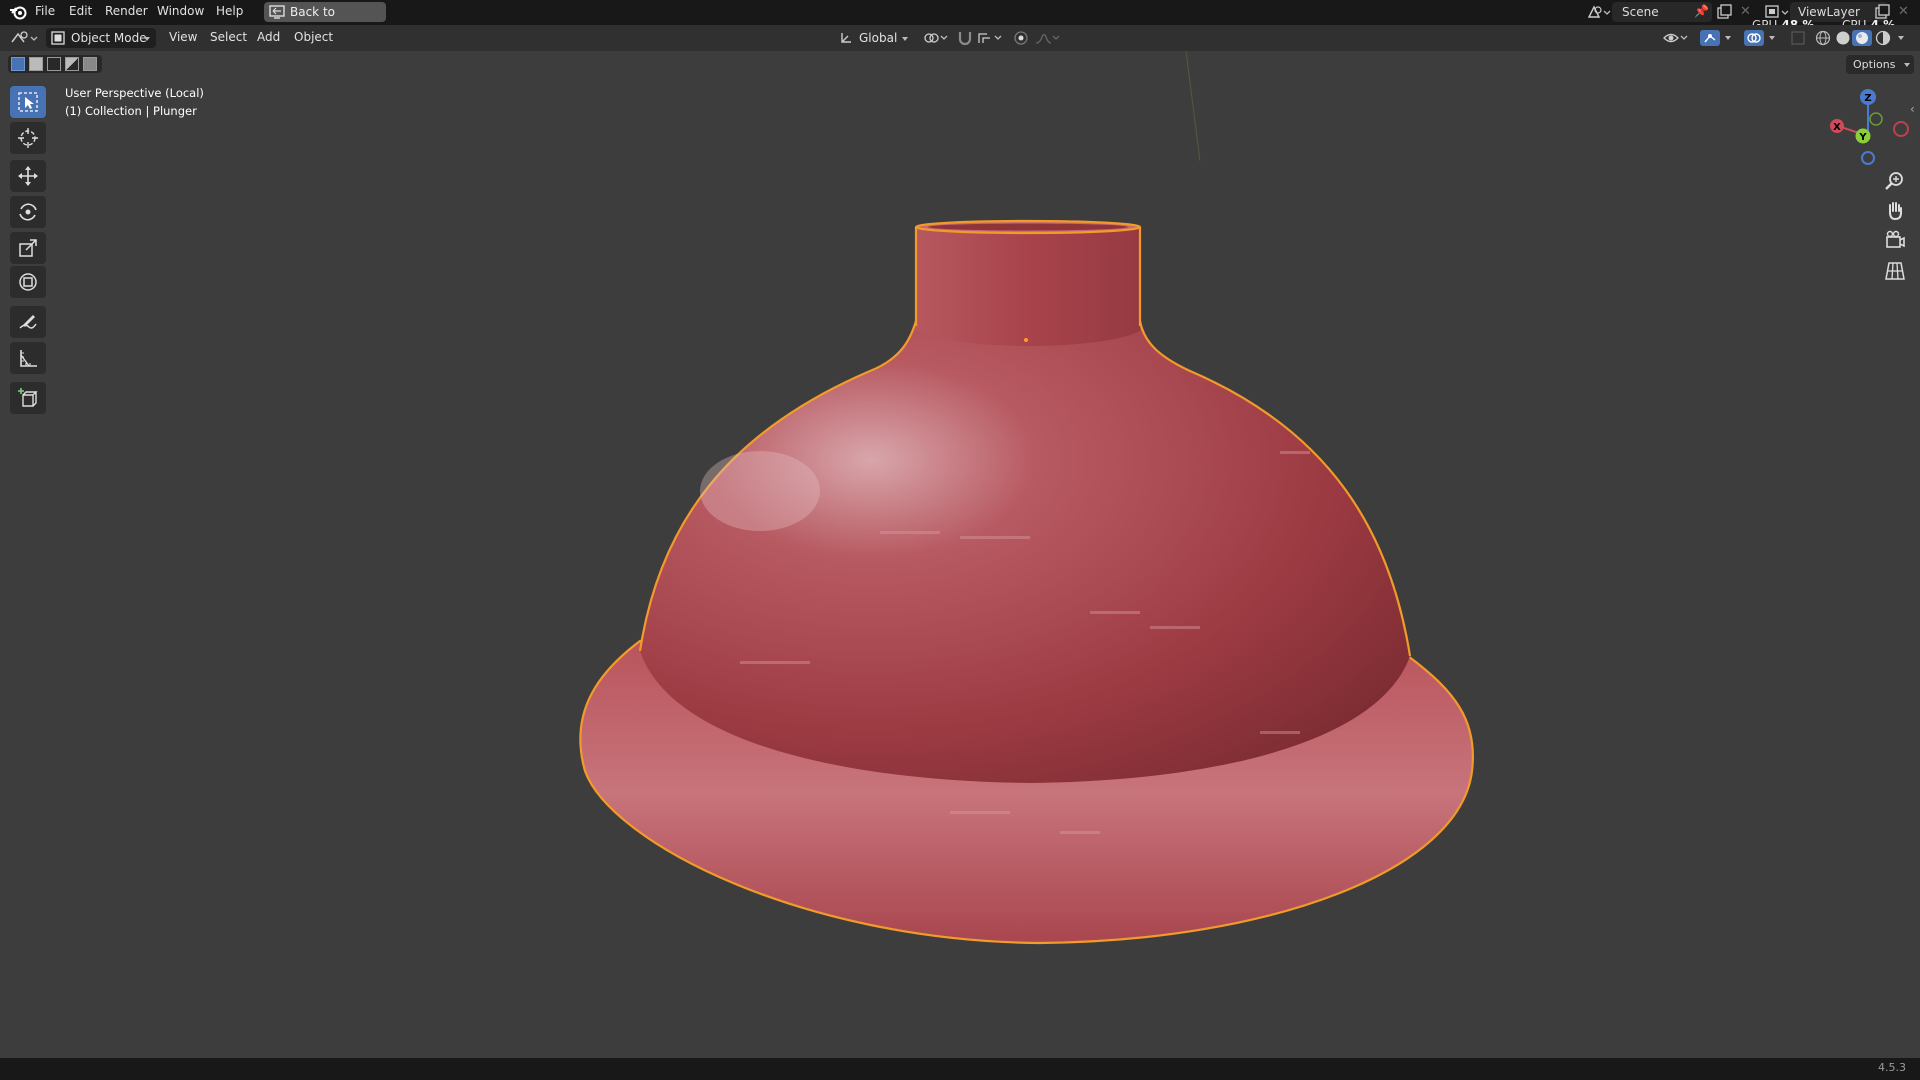  I want to click on delete-scene-icon: ✕, so click(1745, 11).